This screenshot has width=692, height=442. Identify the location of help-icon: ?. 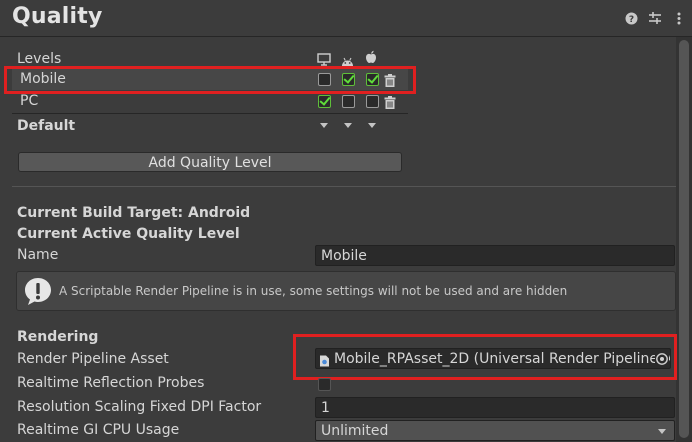
(631, 18).